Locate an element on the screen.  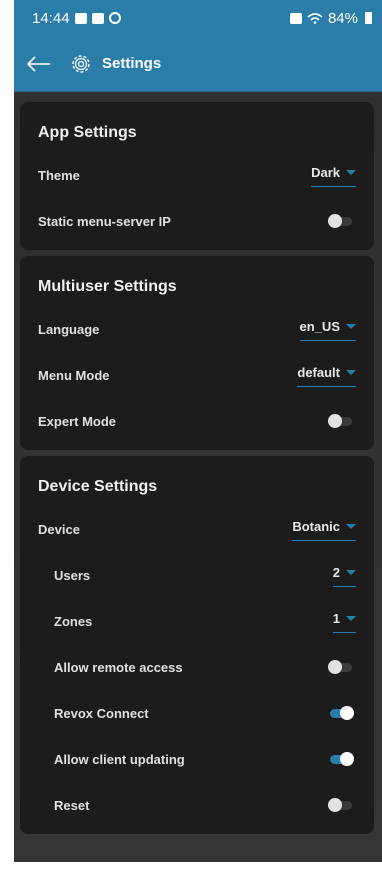
arrow-left-icon is located at coordinates (39, 64).